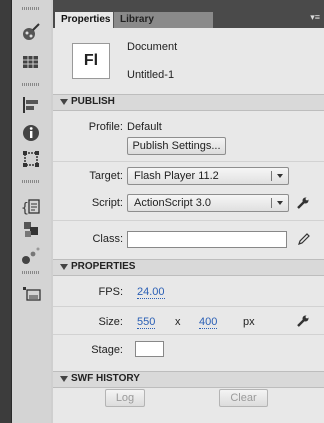  I want to click on tab-library: Library, so click(163, 20).